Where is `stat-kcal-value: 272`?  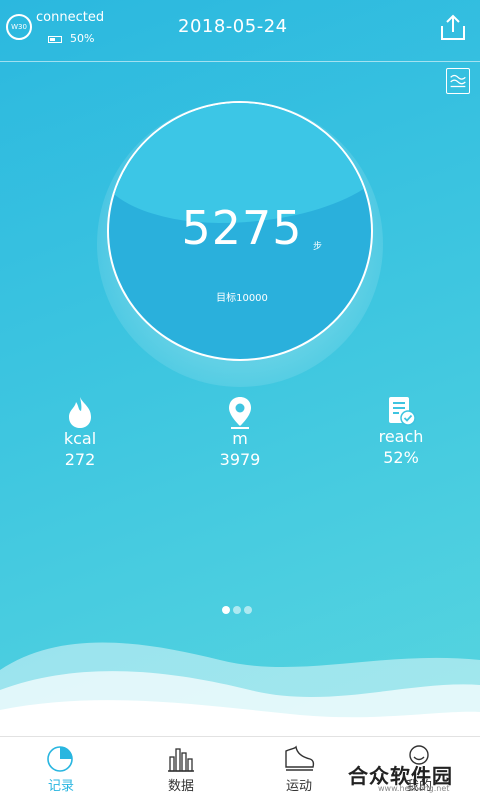
stat-kcal-value: 272 is located at coordinates (80, 459).